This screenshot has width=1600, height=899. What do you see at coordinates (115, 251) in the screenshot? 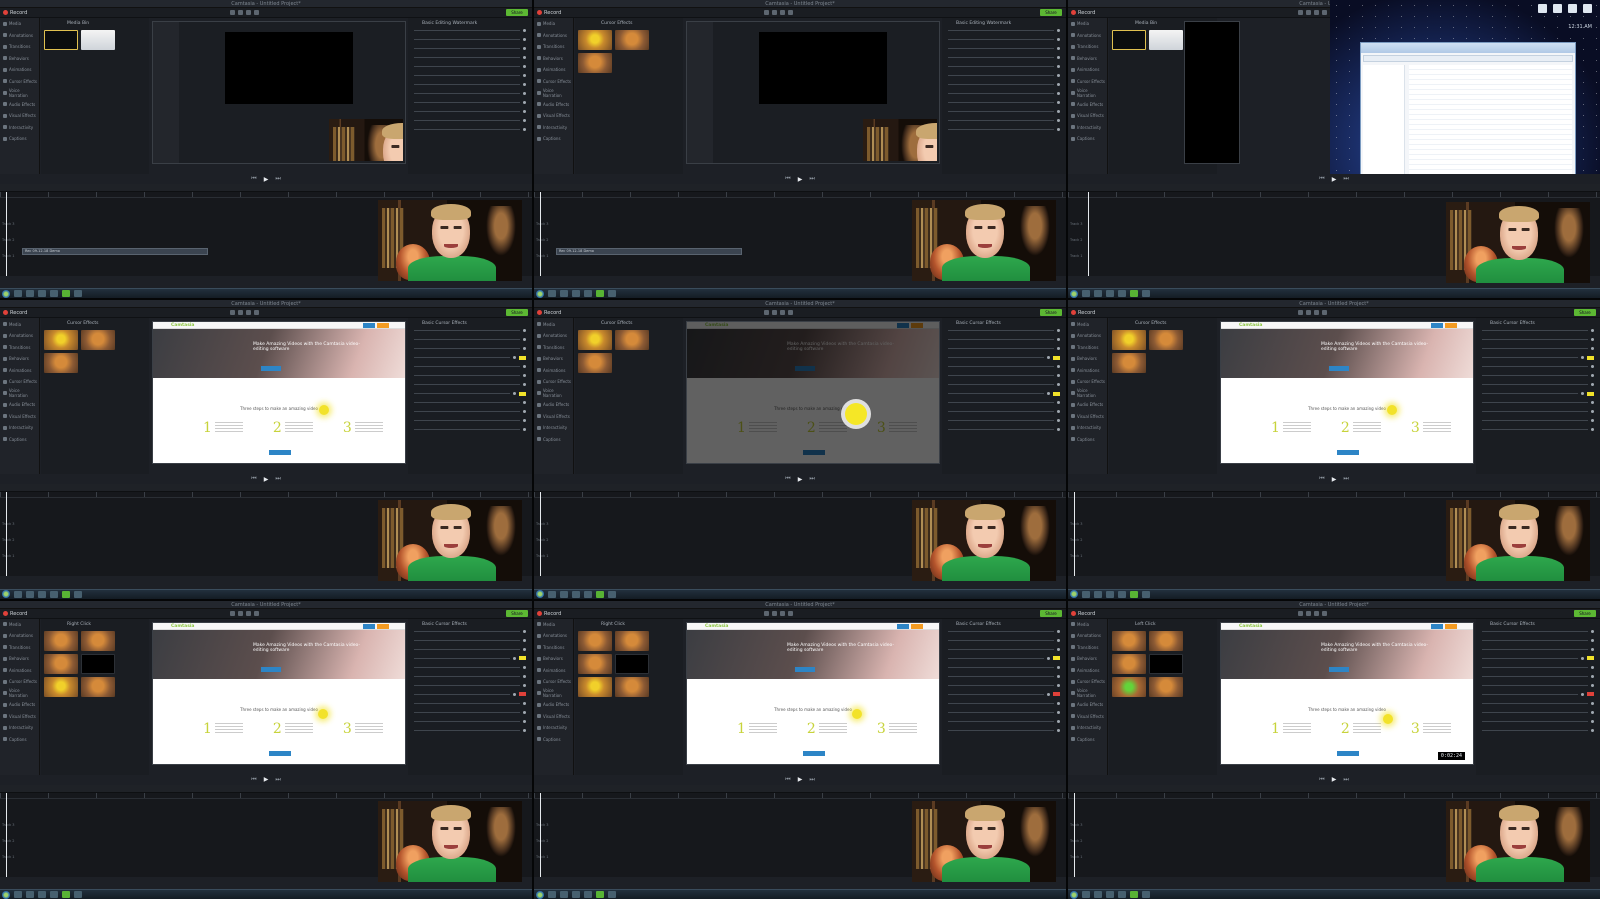
I see `timeline-clip: Rec 09-12-18 Demo` at bounding box center [115, 251].